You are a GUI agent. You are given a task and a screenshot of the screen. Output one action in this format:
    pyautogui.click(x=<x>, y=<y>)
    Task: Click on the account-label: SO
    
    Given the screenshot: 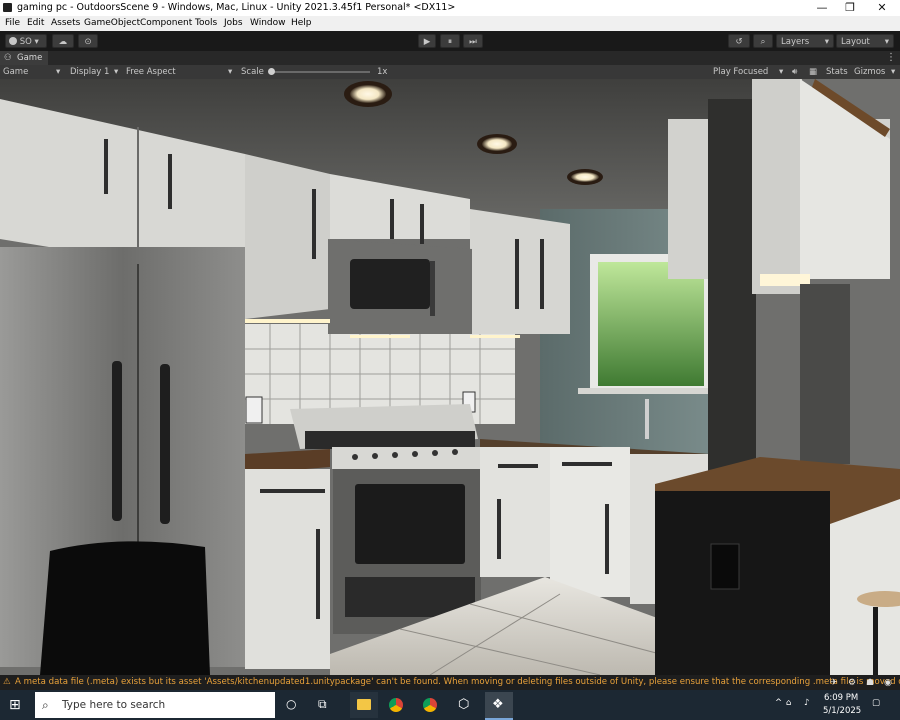 What is the action you would take?
    pyautogui.click(x=25, y=42)
    